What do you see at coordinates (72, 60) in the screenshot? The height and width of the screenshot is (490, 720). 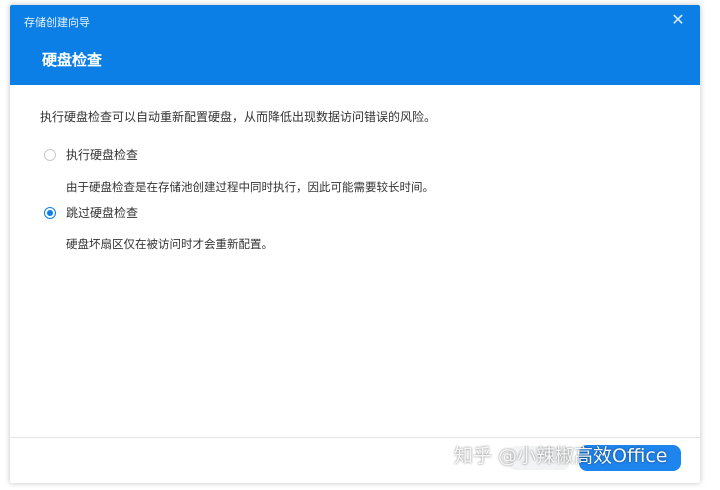 I see `page-title: 硬盘检查` at bounding box center [72, 60].